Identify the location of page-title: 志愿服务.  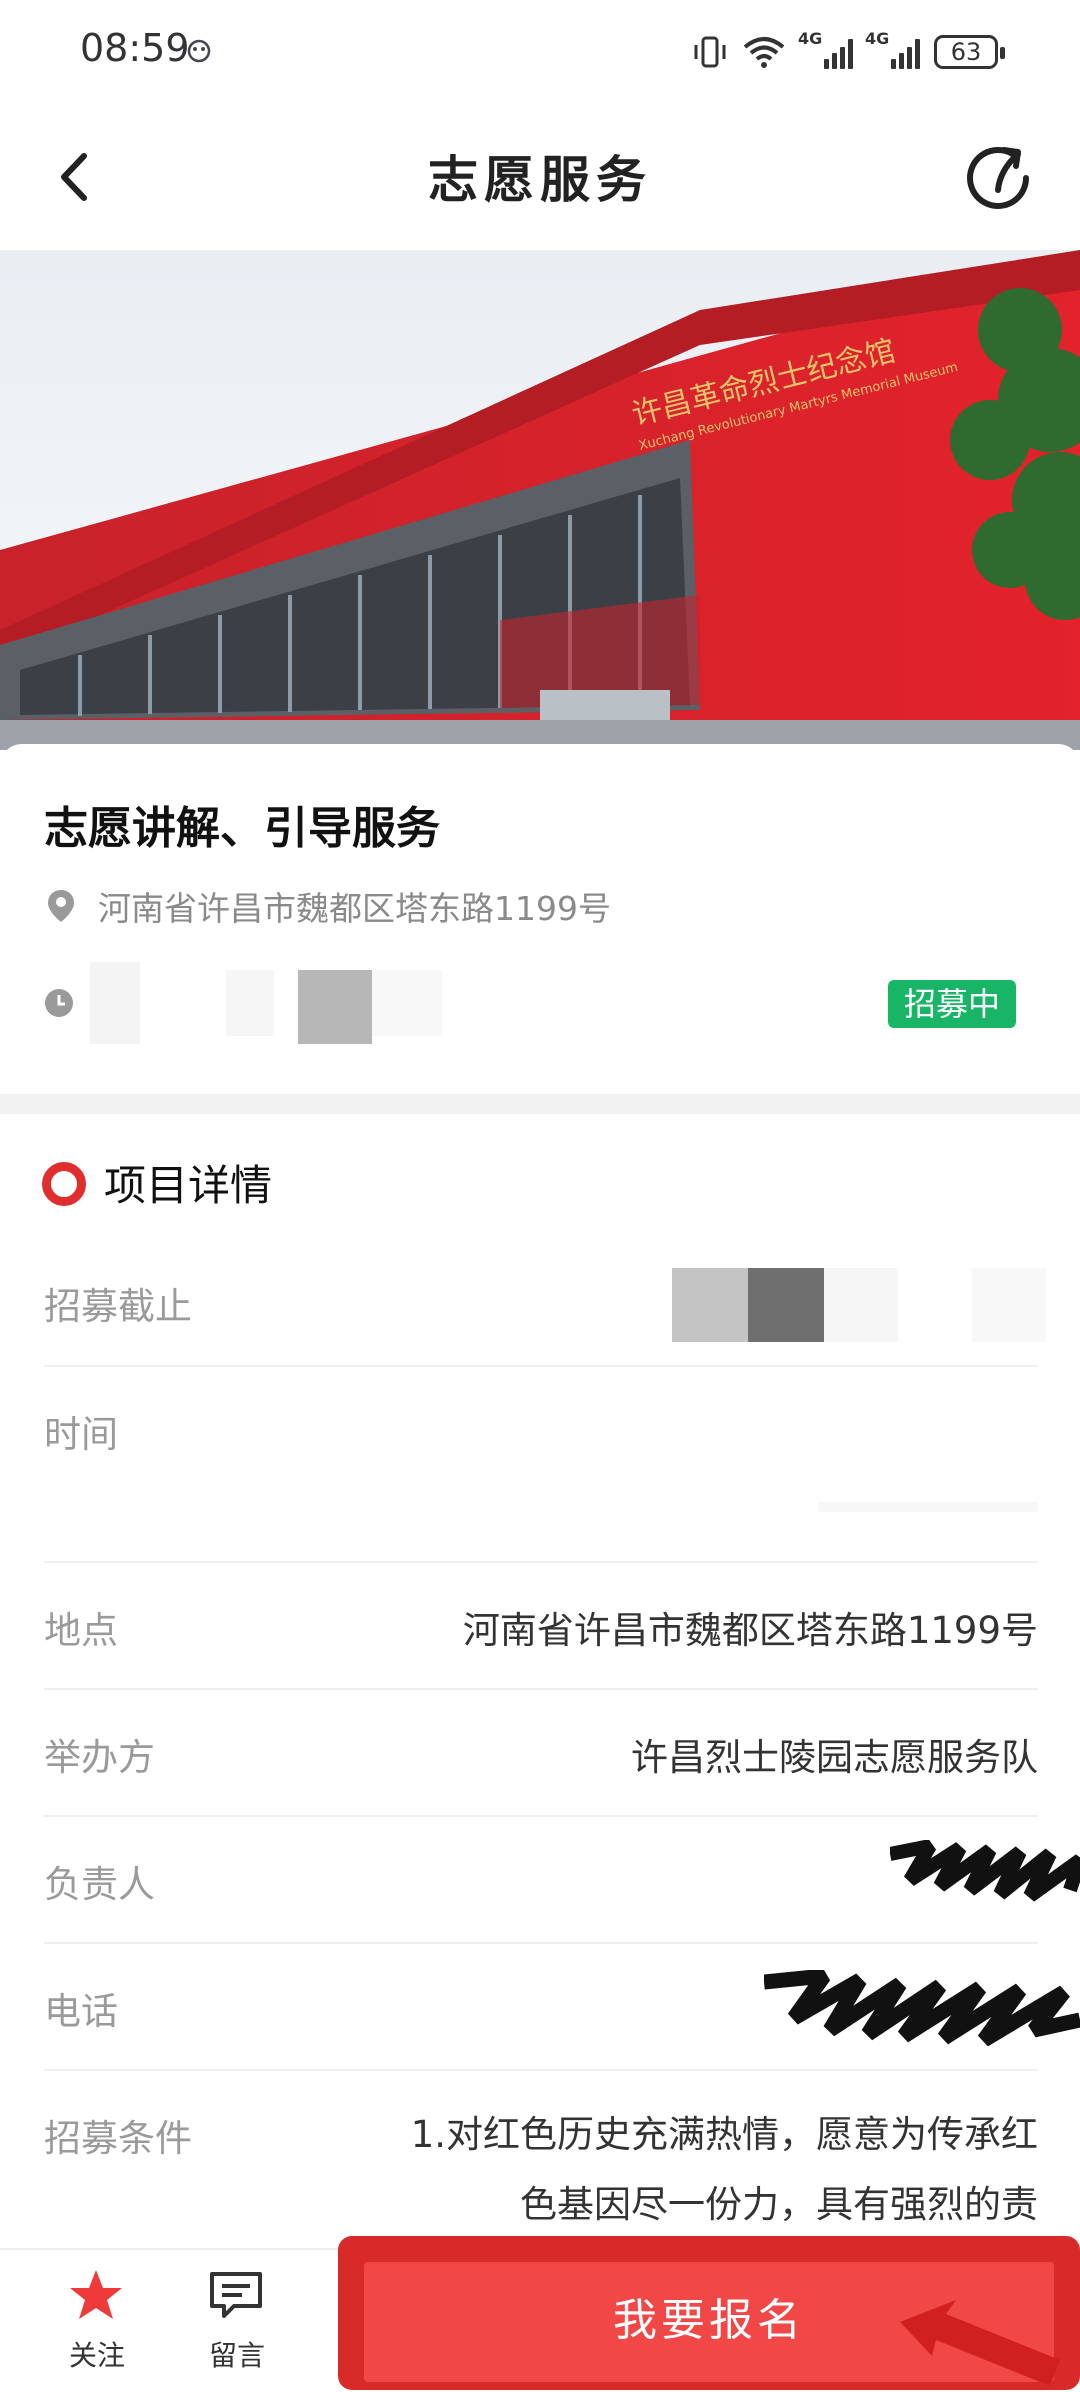
(540, 180).